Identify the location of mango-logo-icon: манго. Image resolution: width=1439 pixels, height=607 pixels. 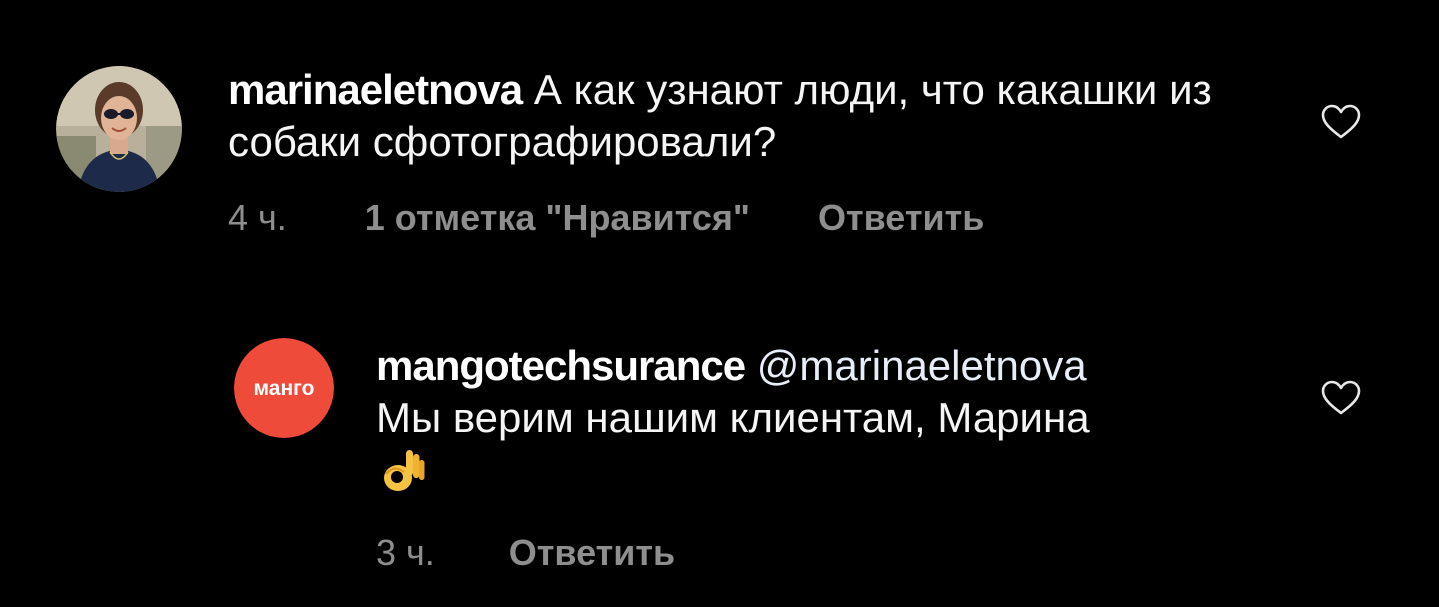
(284, 388).